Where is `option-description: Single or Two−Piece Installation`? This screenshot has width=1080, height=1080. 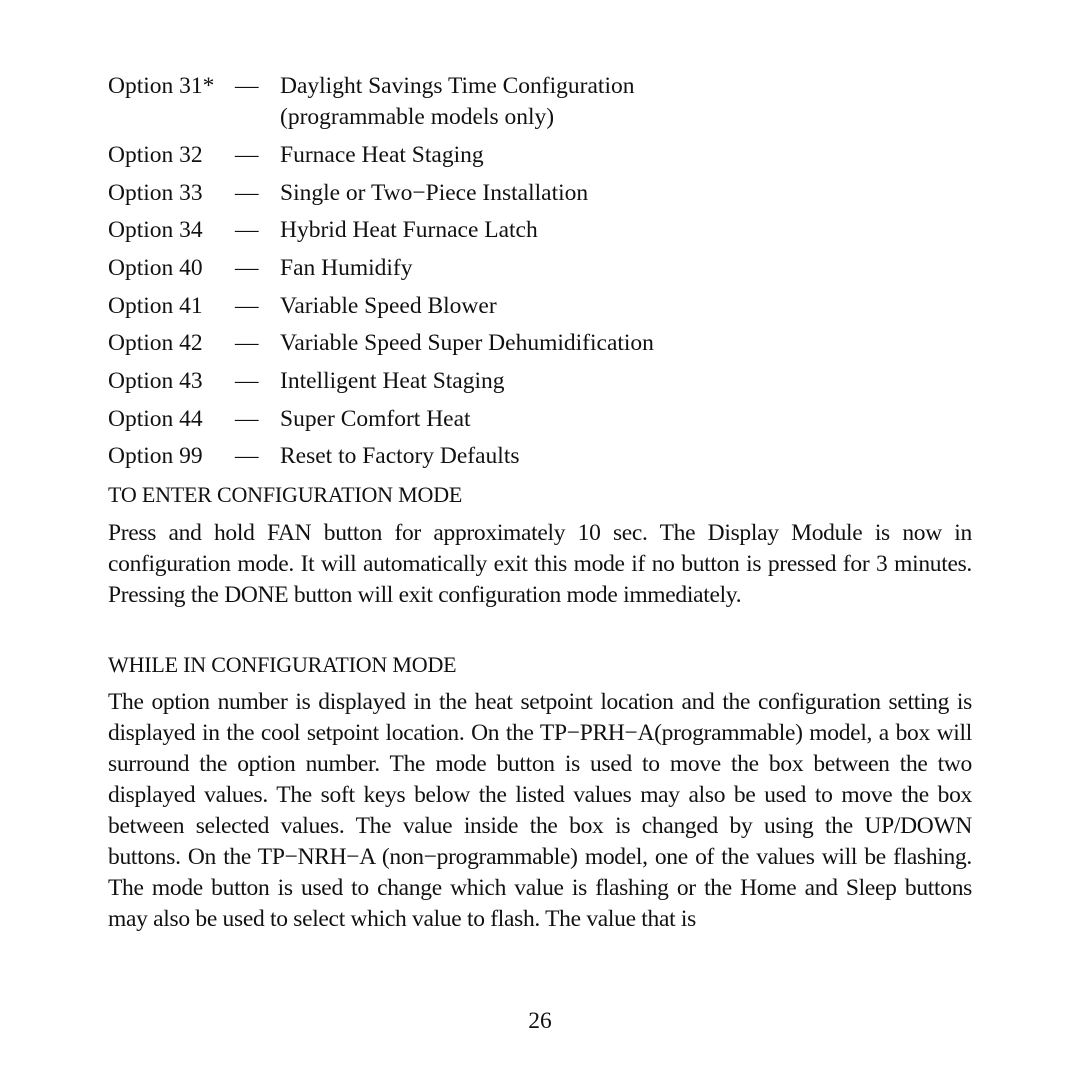
option-description: Single or Two−Piece Installation is located at coordinates (434, 193).